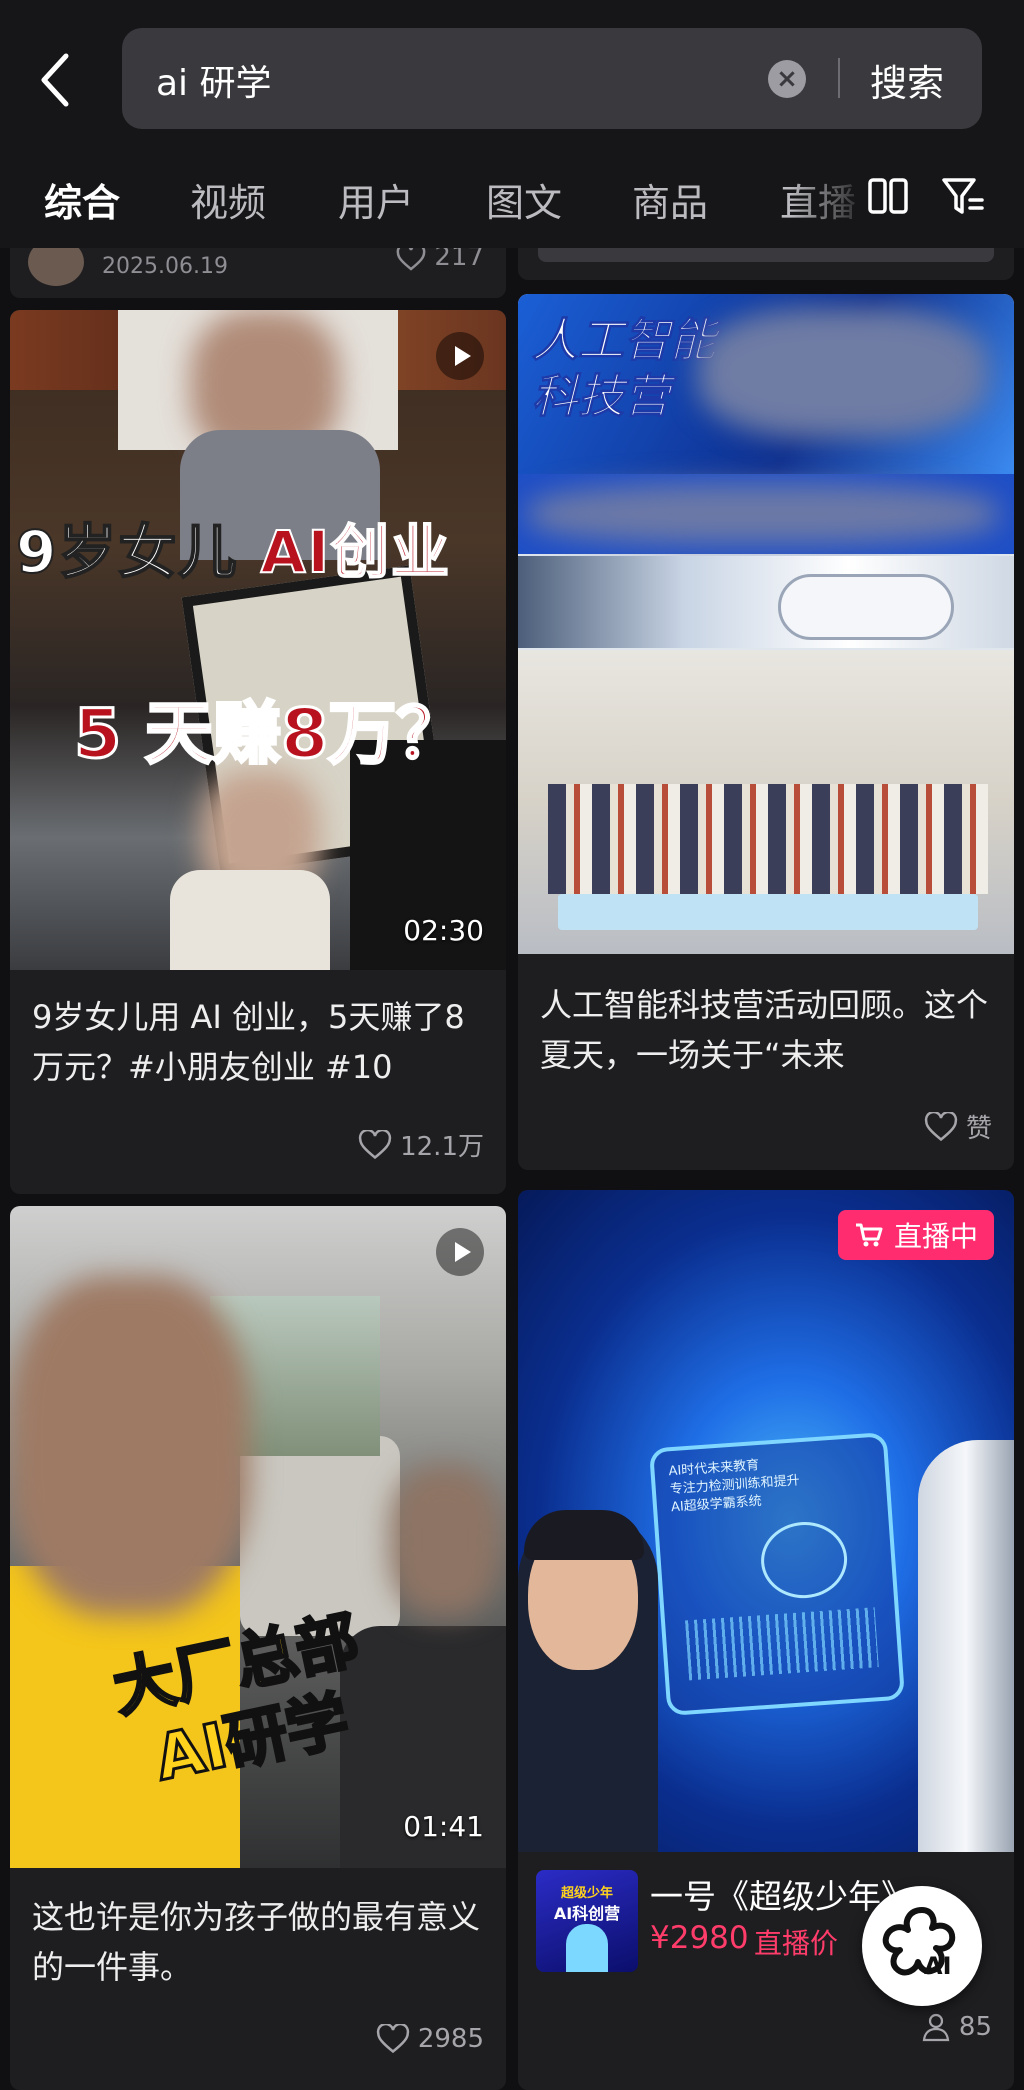 Image resolution: width=1024 pixels, height=2090 pixels. I want to click on live-badge: 直播中, so click(916, 1235).